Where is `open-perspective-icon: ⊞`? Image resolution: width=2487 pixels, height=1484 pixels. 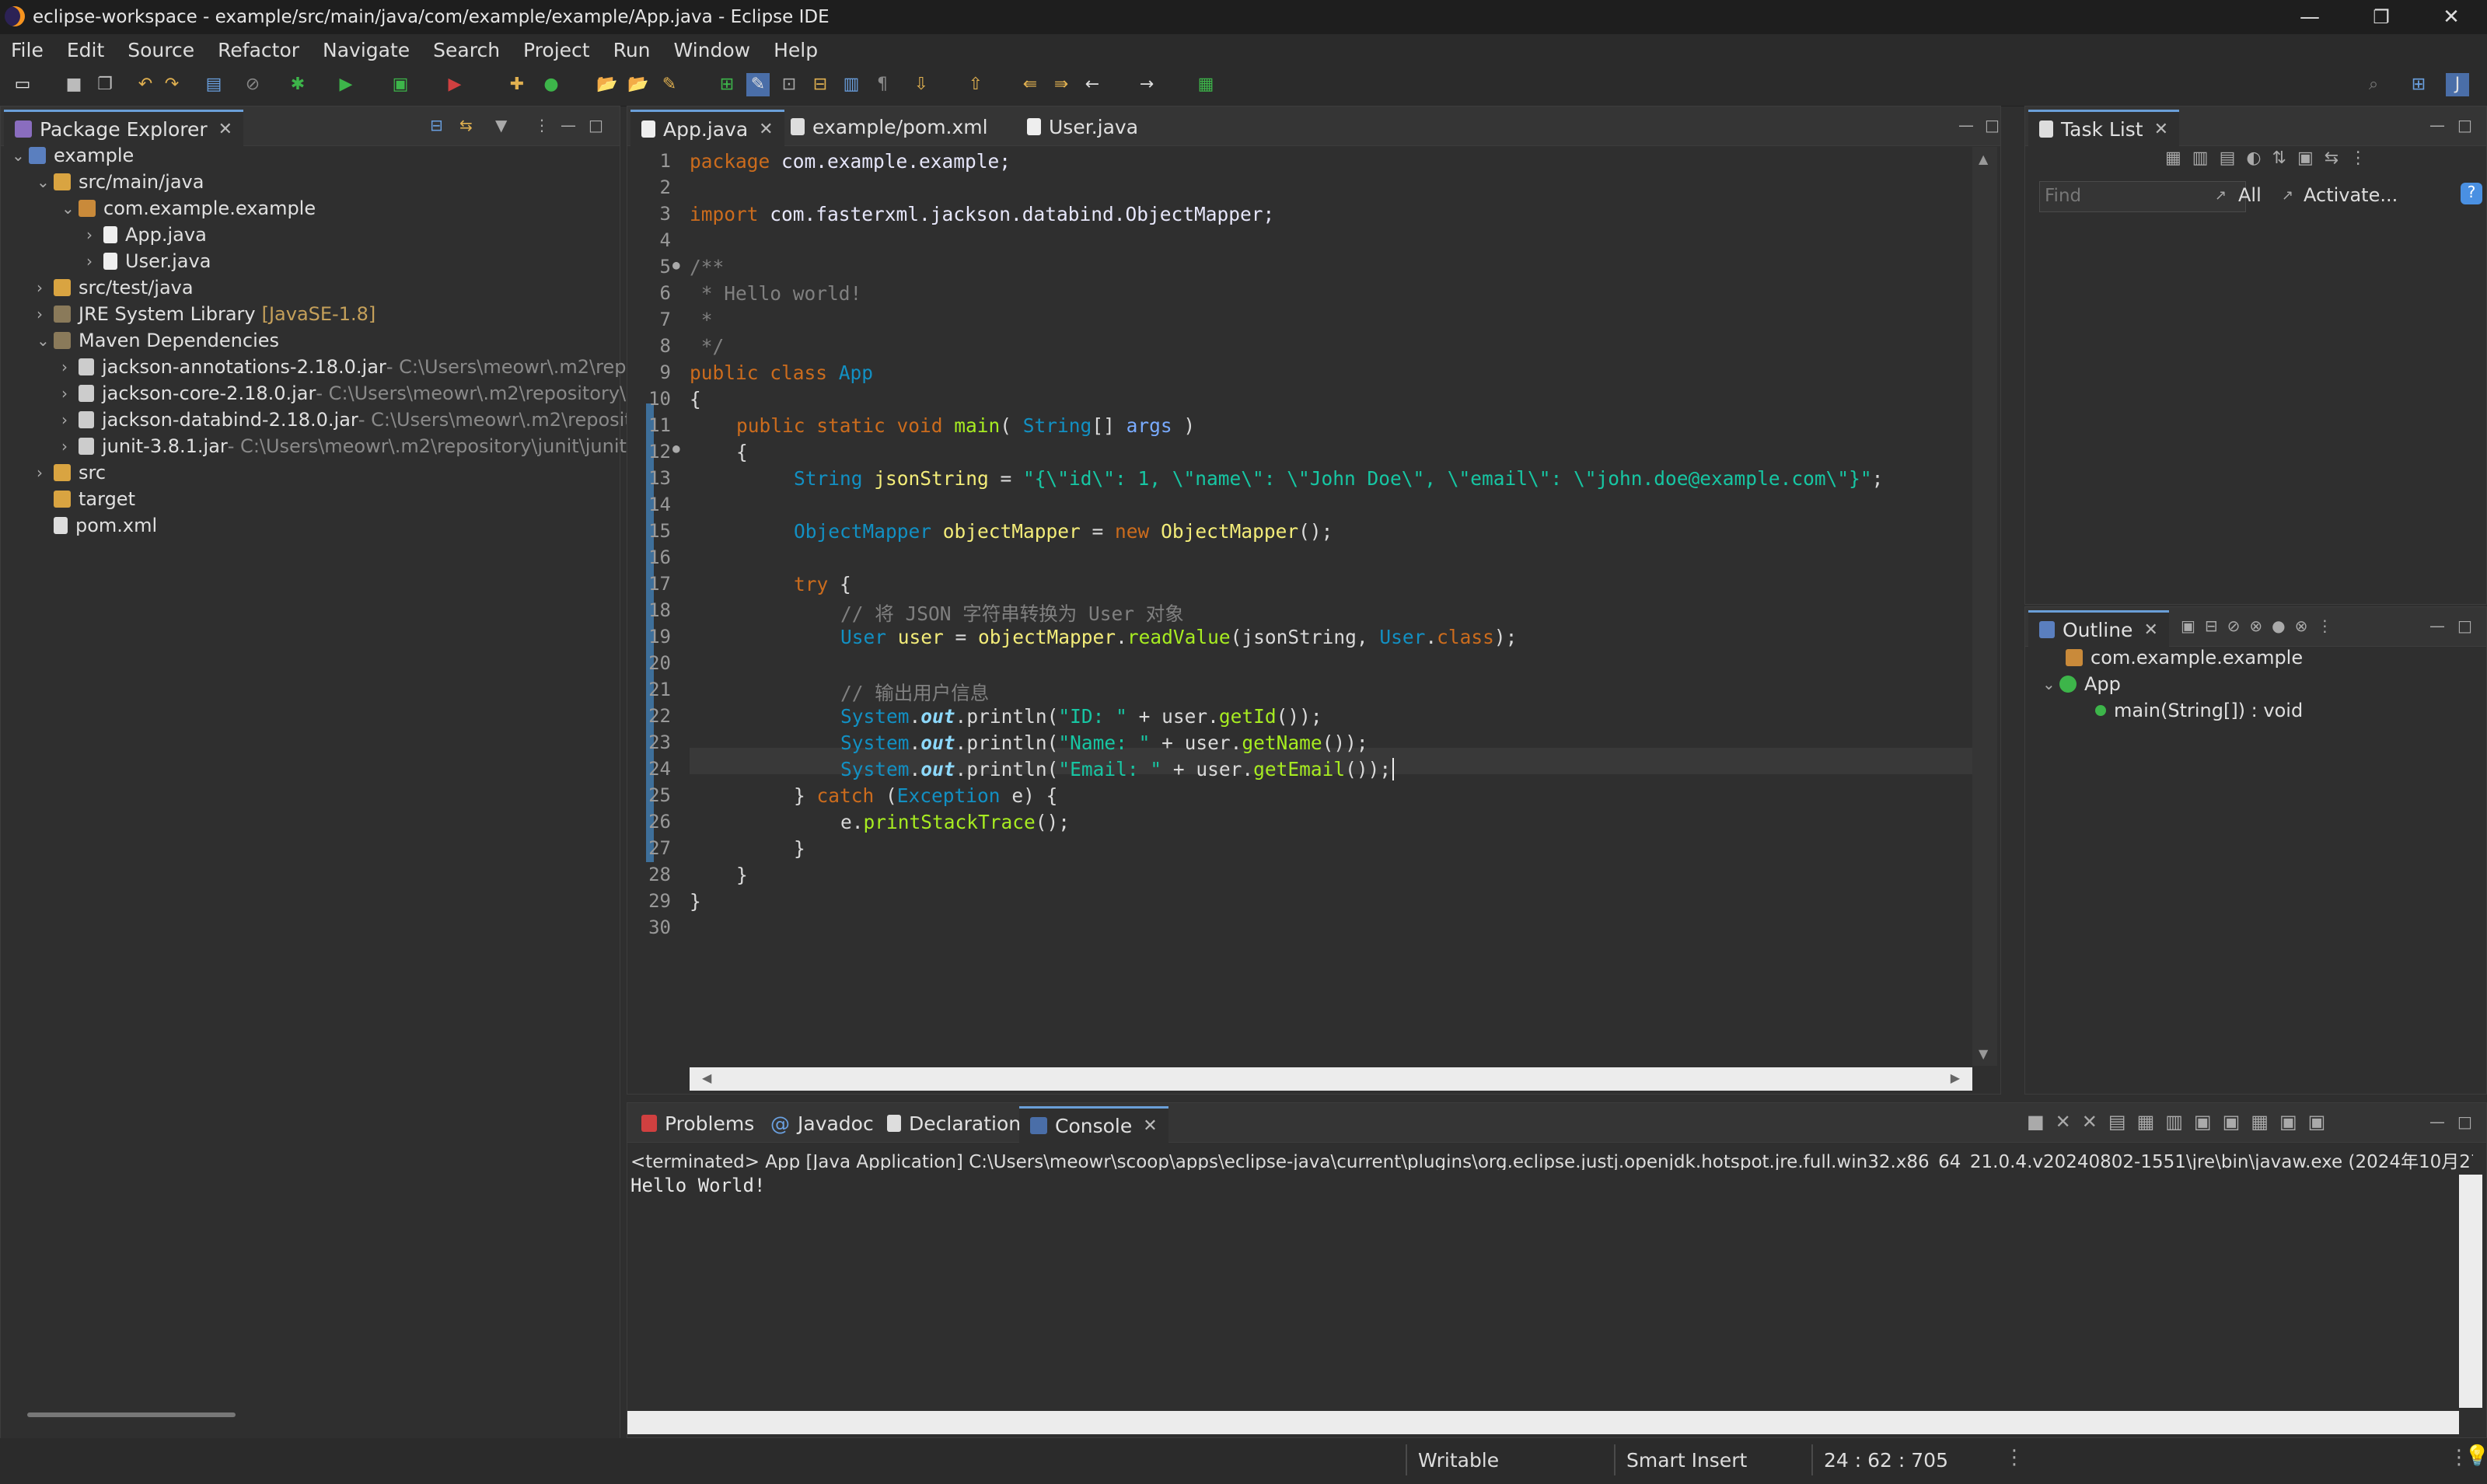 open-perspective-icon: ⊞ is located at coordinates (2418, 84).